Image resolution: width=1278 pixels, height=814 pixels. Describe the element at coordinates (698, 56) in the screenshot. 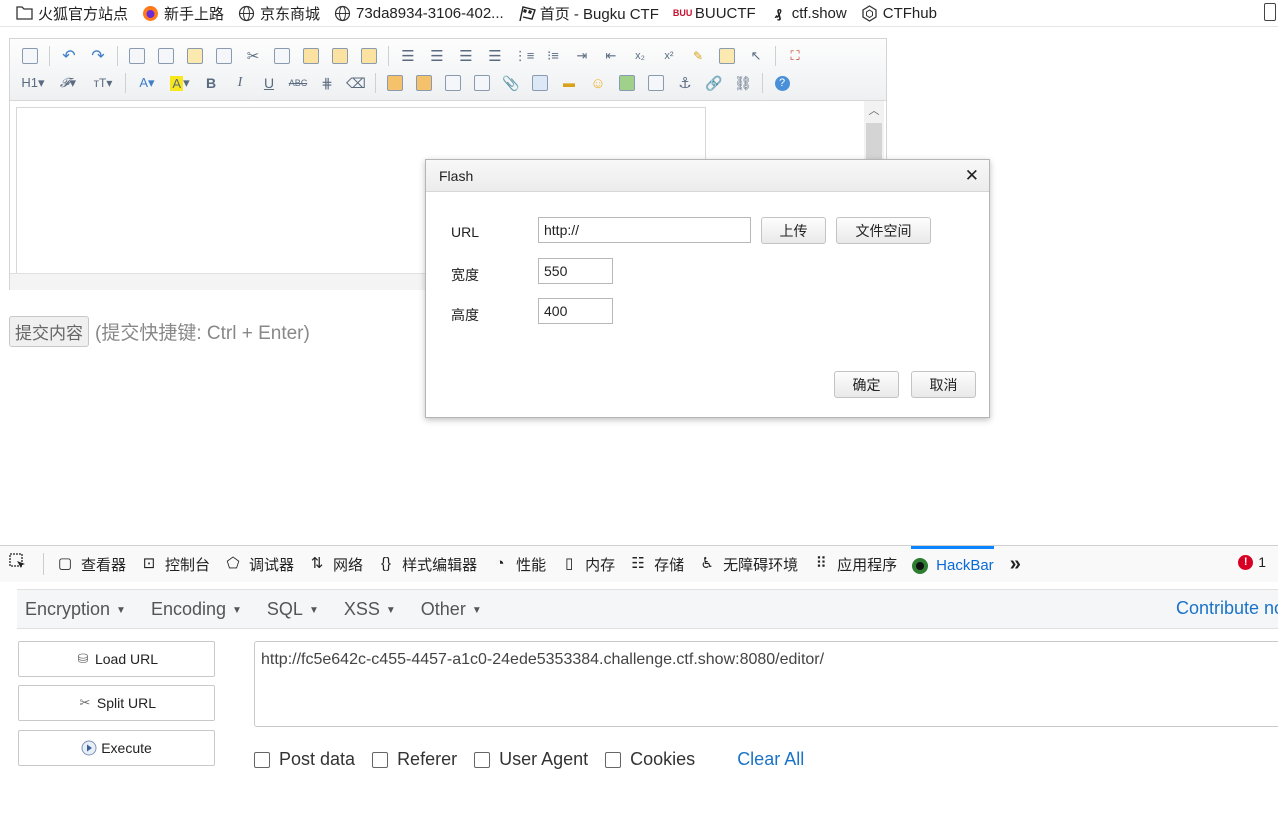

I see `clear-format-icon: ✎` at that location.